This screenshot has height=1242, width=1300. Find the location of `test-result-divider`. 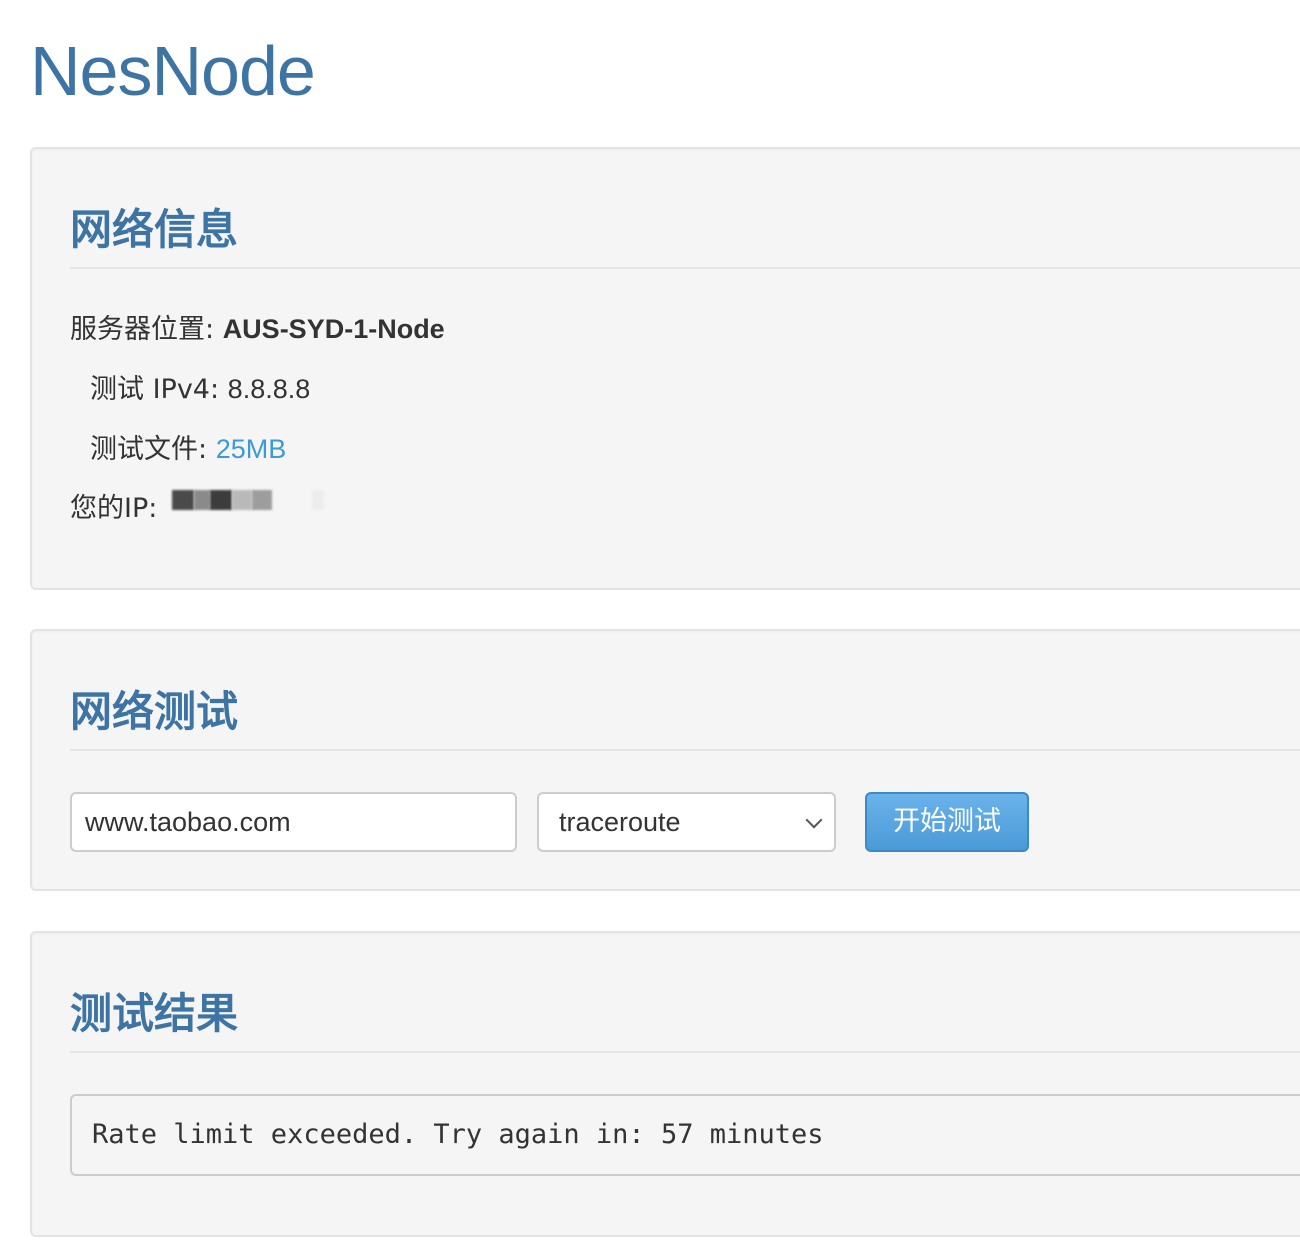

test-result-divider is located at coordinates (685, 1052).